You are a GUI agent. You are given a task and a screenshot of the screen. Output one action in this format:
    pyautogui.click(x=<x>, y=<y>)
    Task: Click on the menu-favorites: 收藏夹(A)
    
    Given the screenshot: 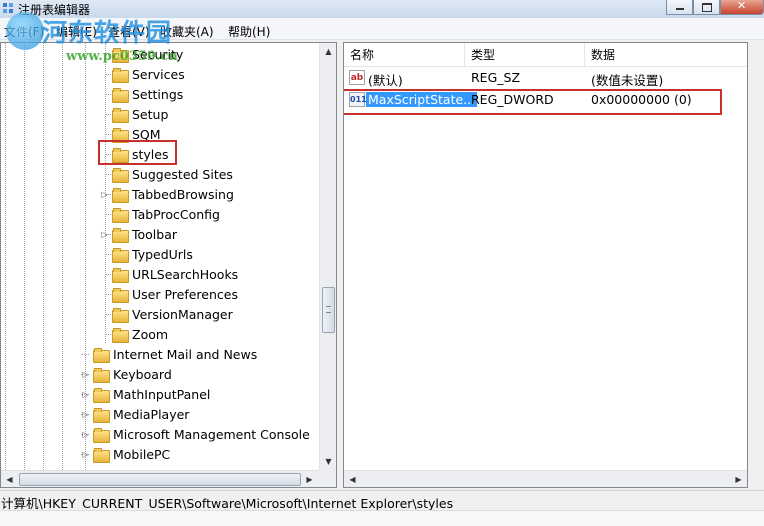 What is the action you would take?
    pyautogui.click(x=187, y=31)
    